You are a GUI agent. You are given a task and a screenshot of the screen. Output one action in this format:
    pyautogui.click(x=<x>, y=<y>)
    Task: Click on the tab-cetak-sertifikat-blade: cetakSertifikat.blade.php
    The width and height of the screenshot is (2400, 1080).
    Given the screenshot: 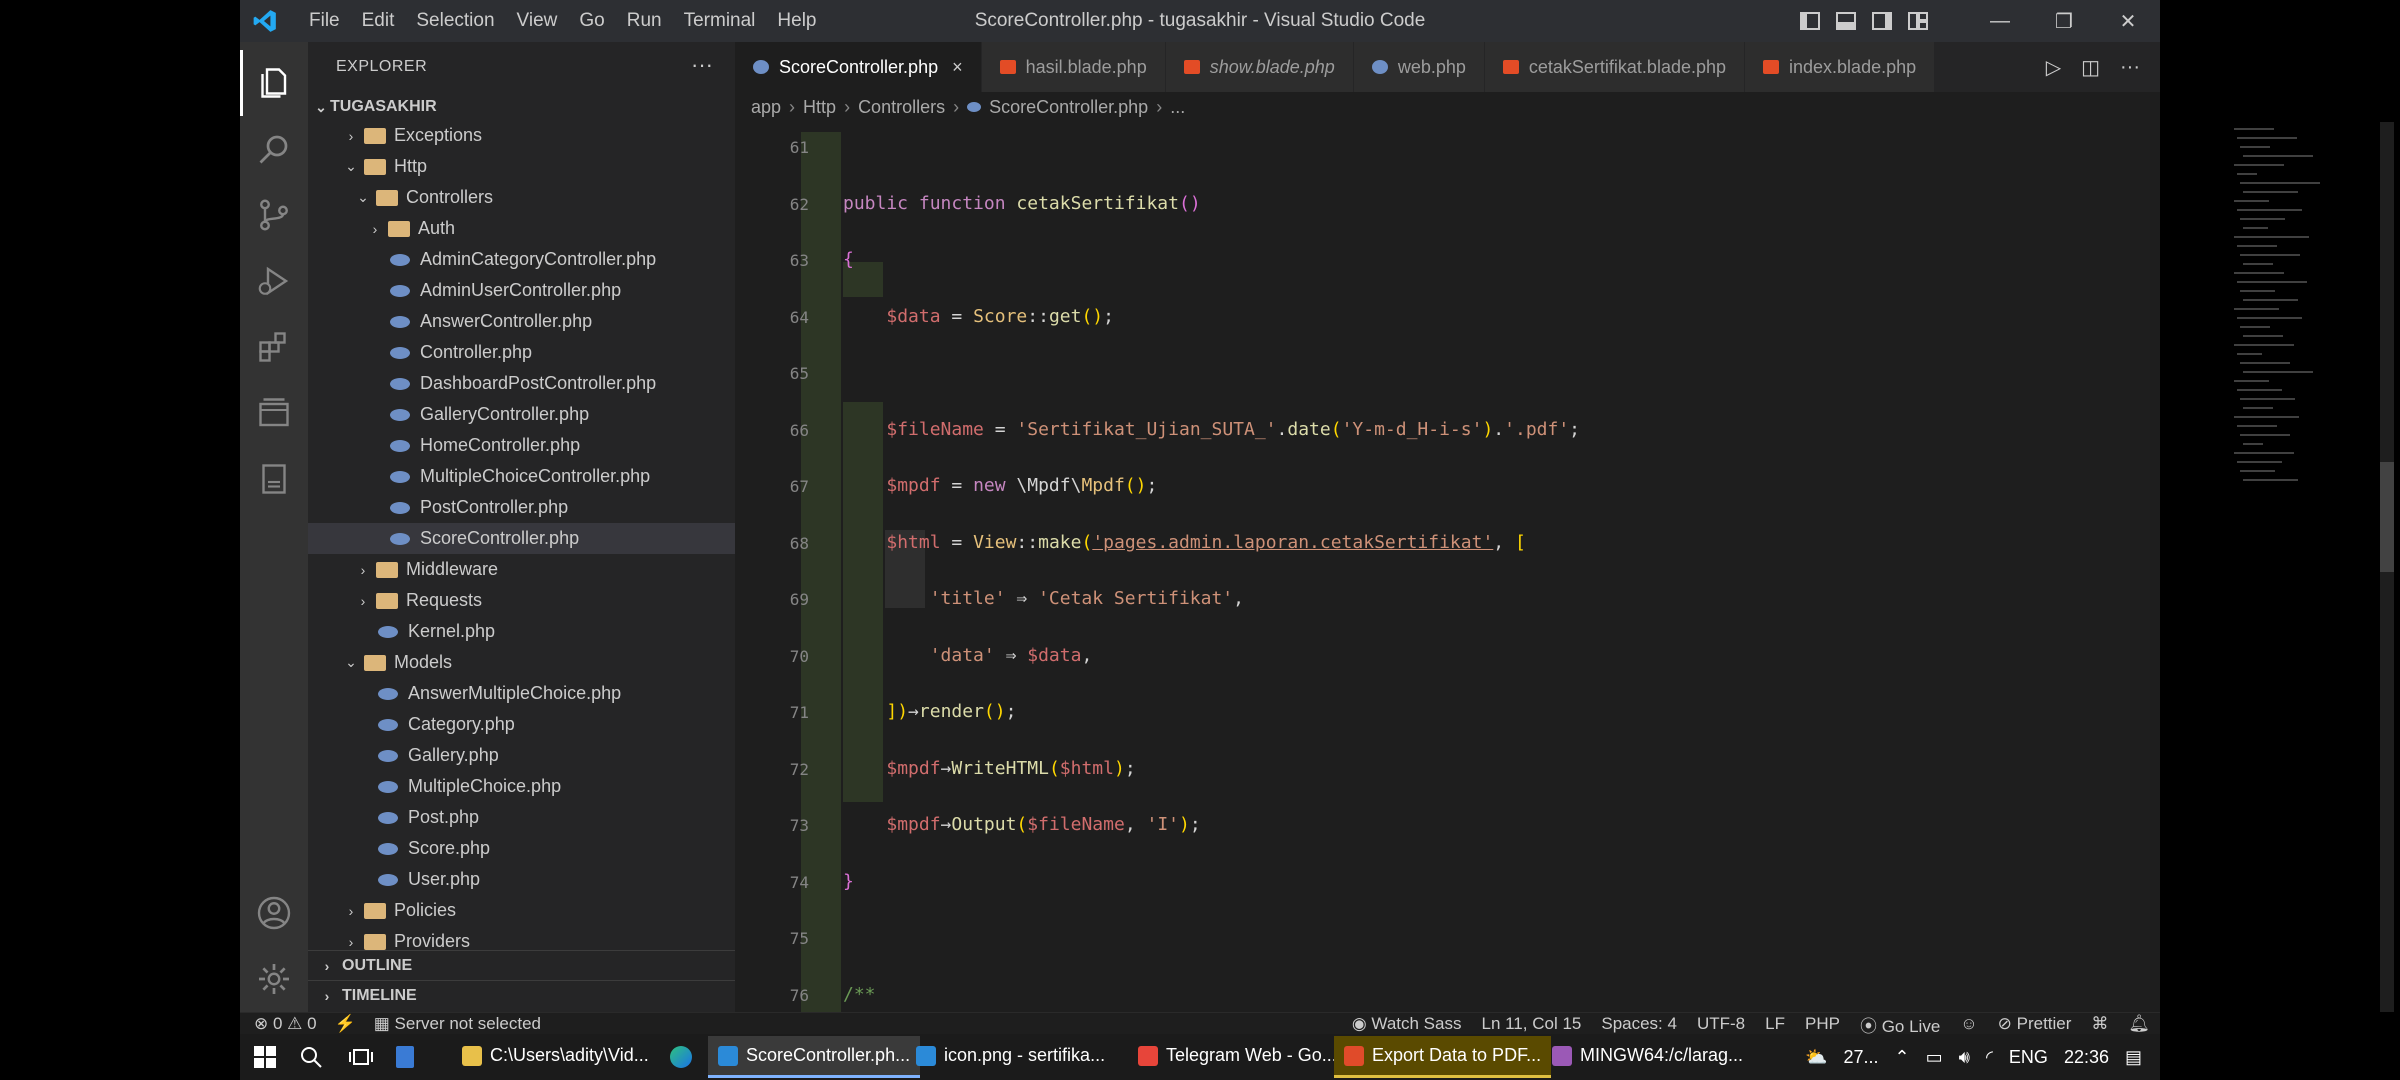 What is the action you would take?
    pyautogui.click(x=1615, y=67)
    